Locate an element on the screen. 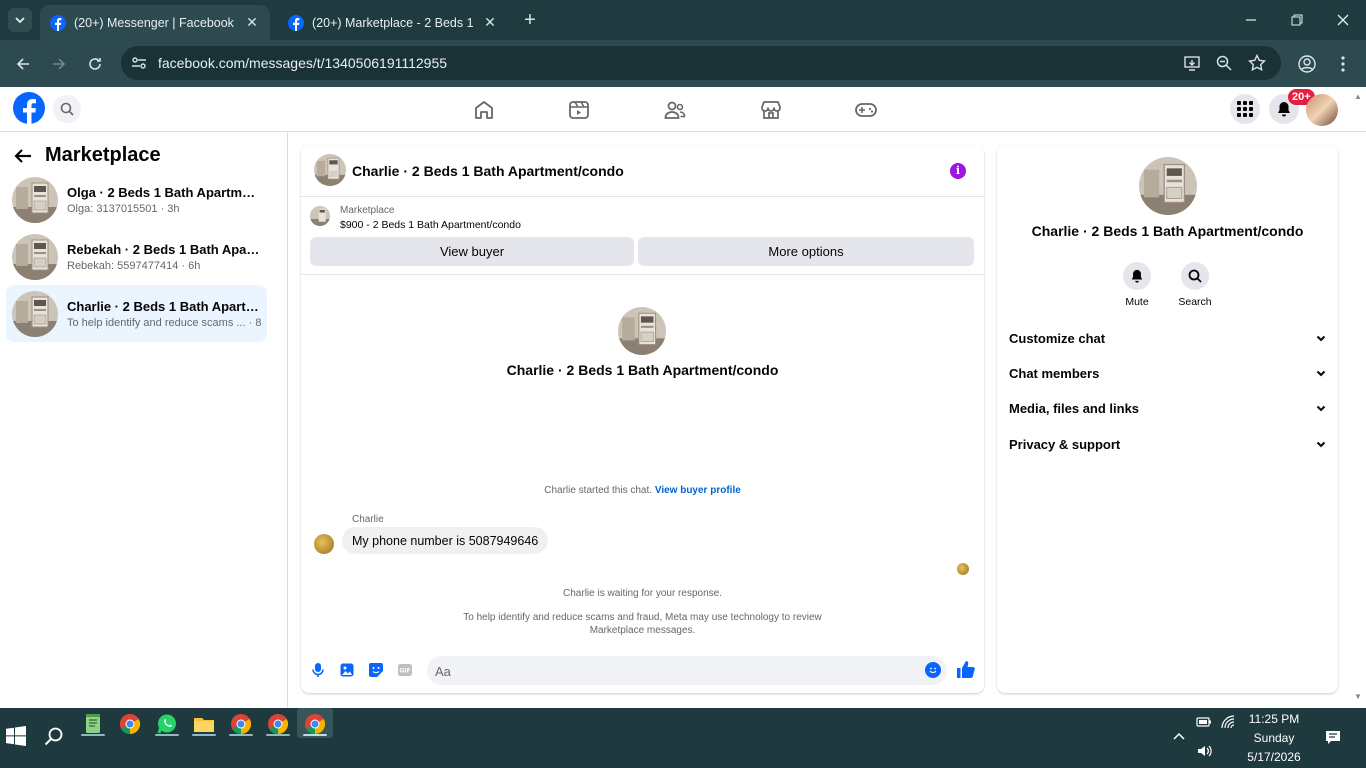  profile-button is located at coordinates (1307, 64).